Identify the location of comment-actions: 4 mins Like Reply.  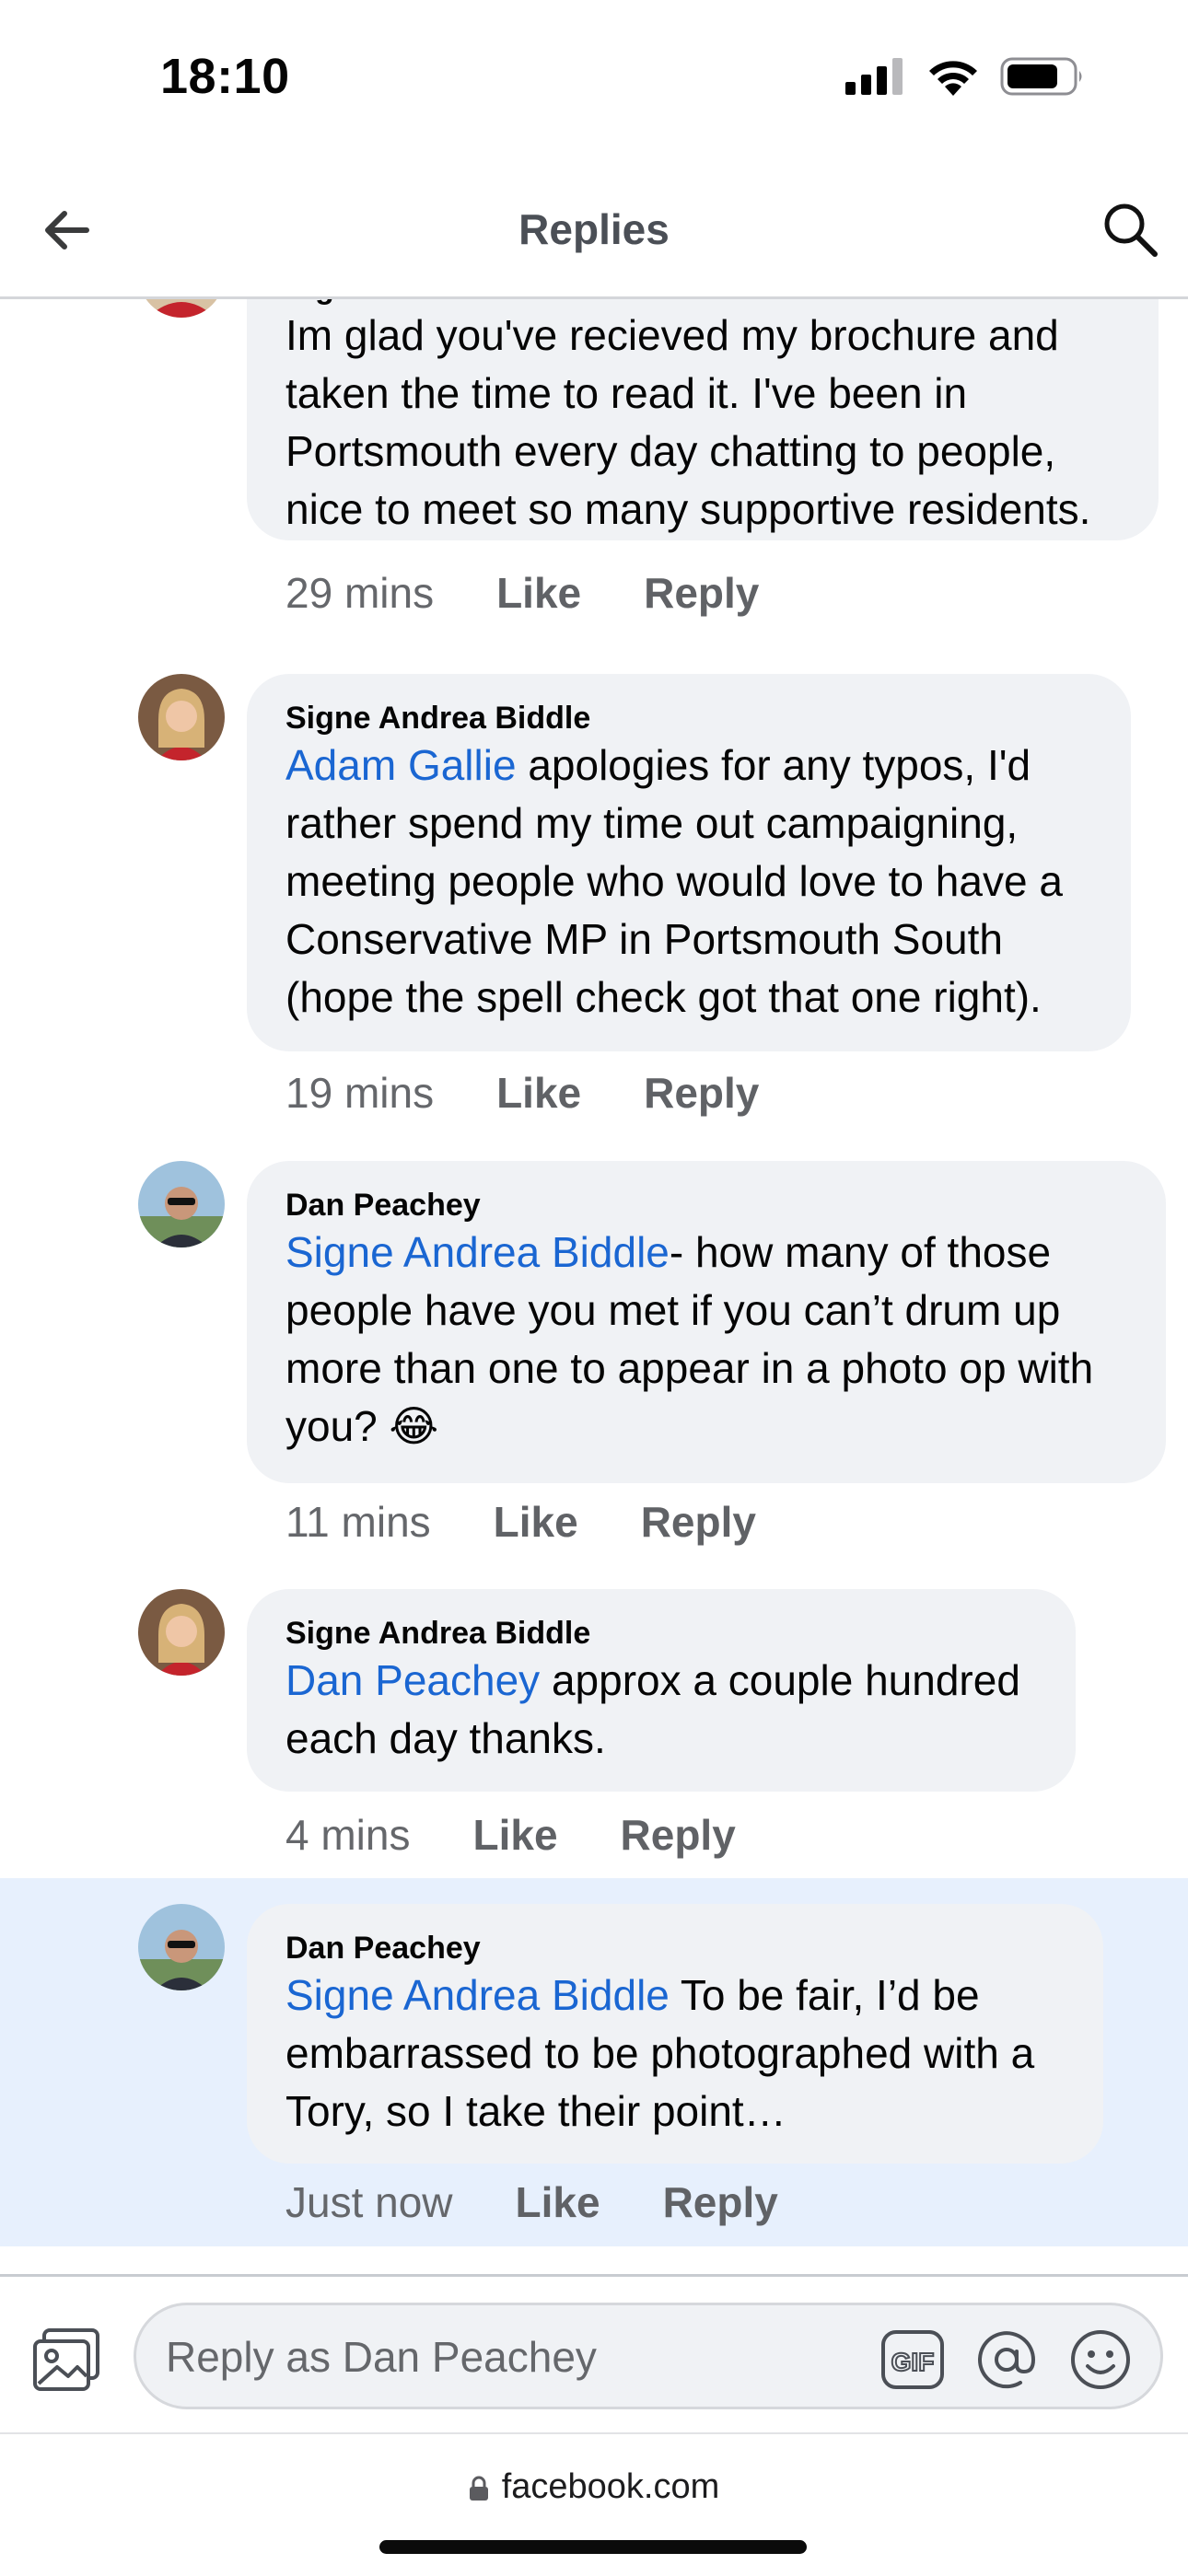
(510, 1835).